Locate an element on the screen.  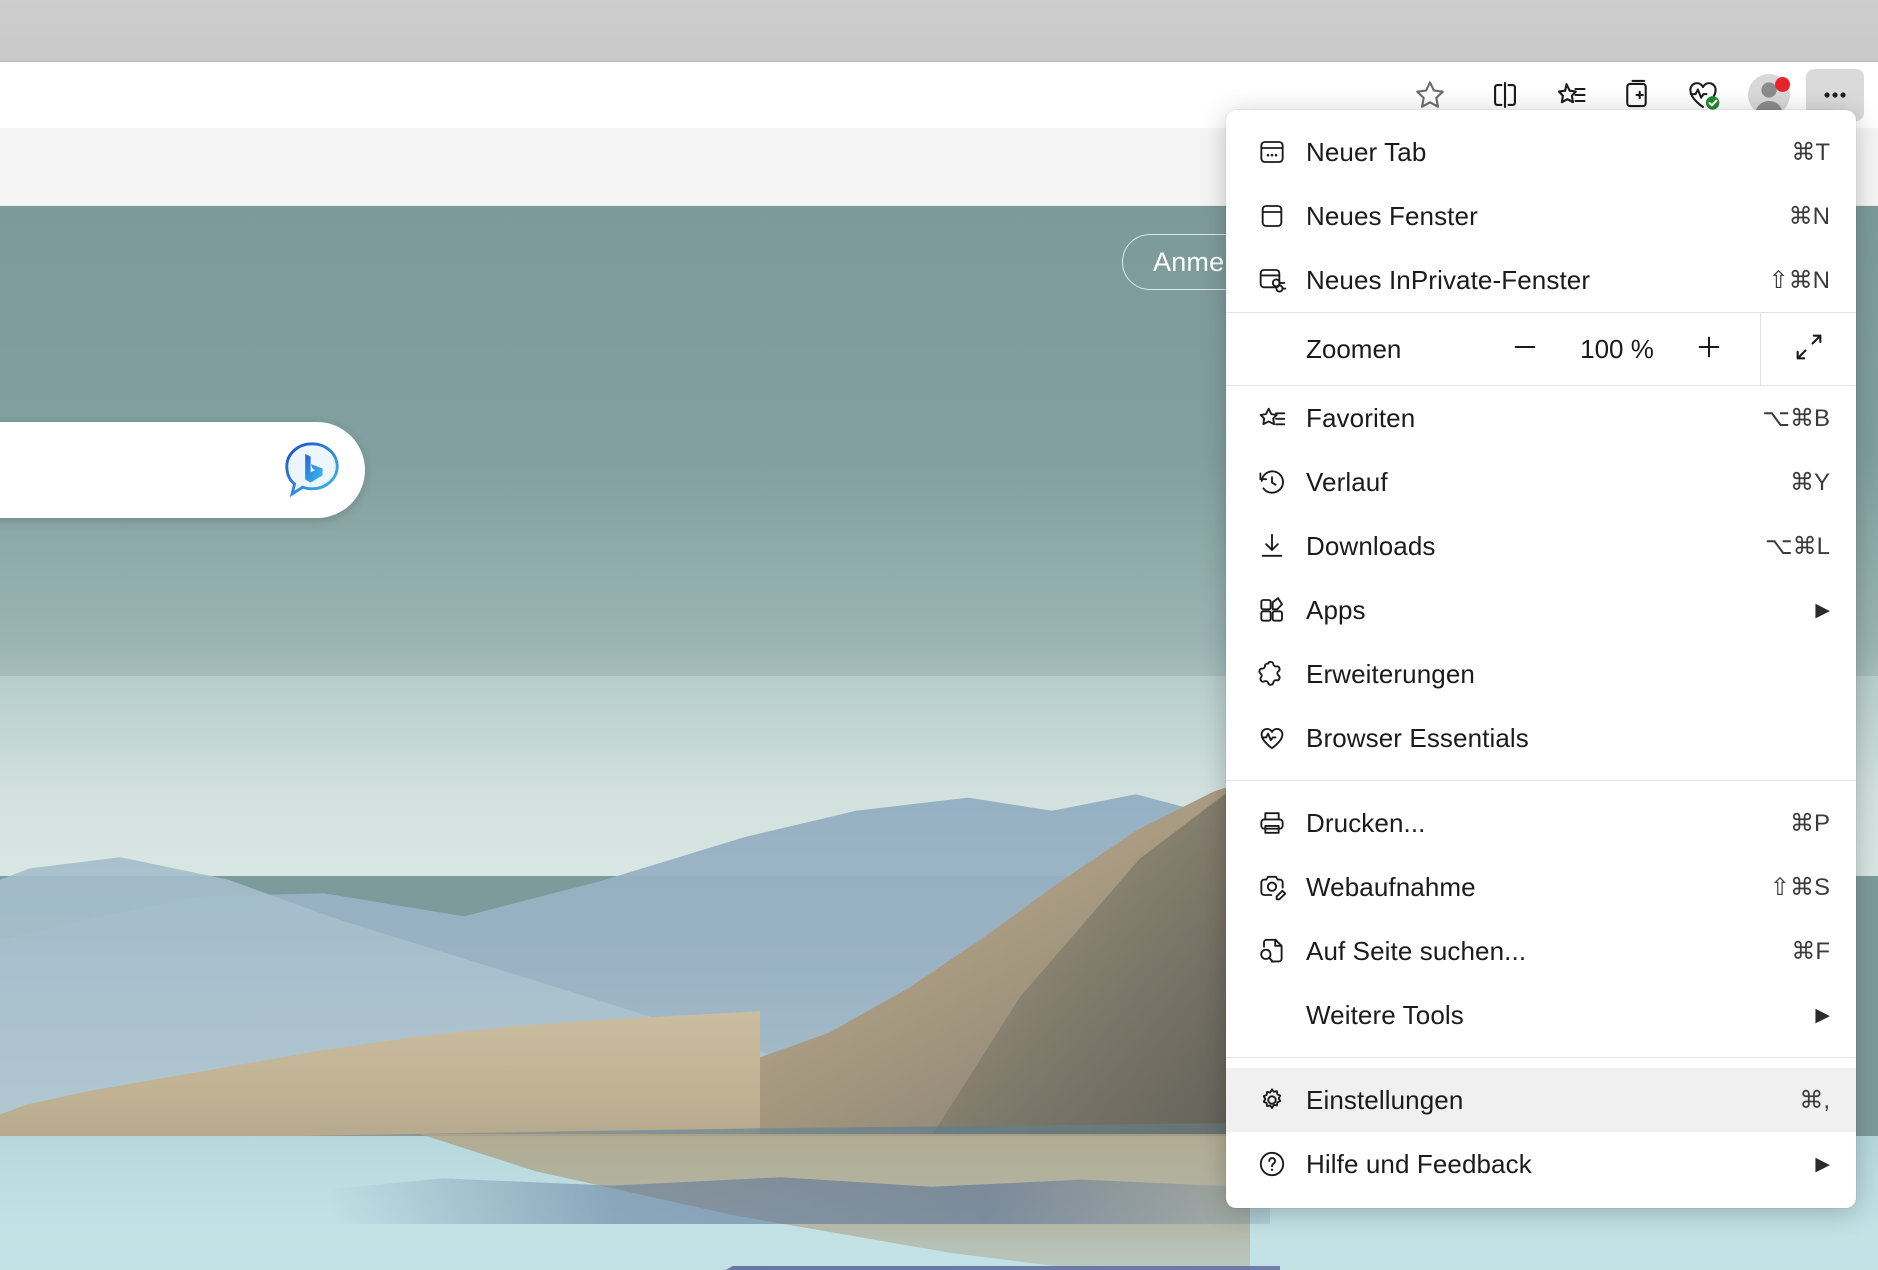
extensions-puzzle-icon is located at coordinates (1281, 674).